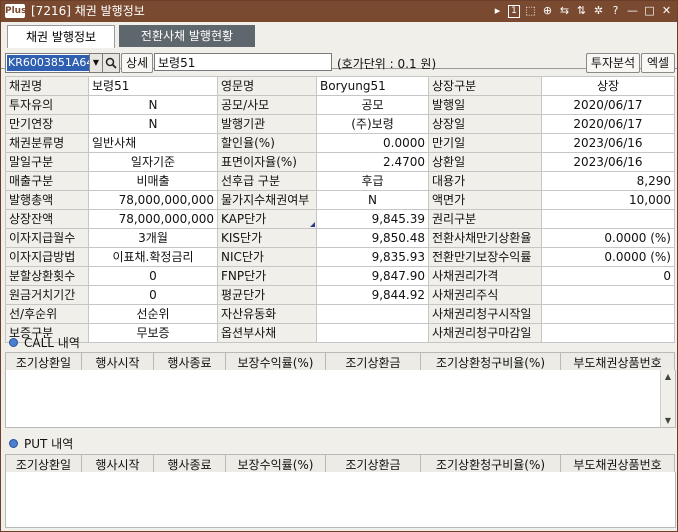 The height and width of the screenshot is (532, 678). Describe the element at coordinates (485, 219) in the screenshot. I see `field-label: 권리구분` at that location.